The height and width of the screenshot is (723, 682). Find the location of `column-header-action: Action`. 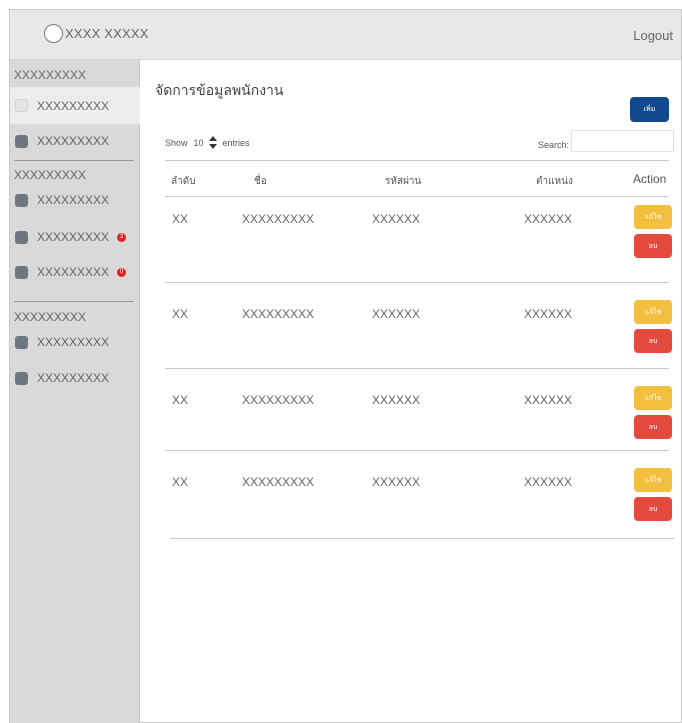

column-header-action: Action is located at coordinates (650, 179).